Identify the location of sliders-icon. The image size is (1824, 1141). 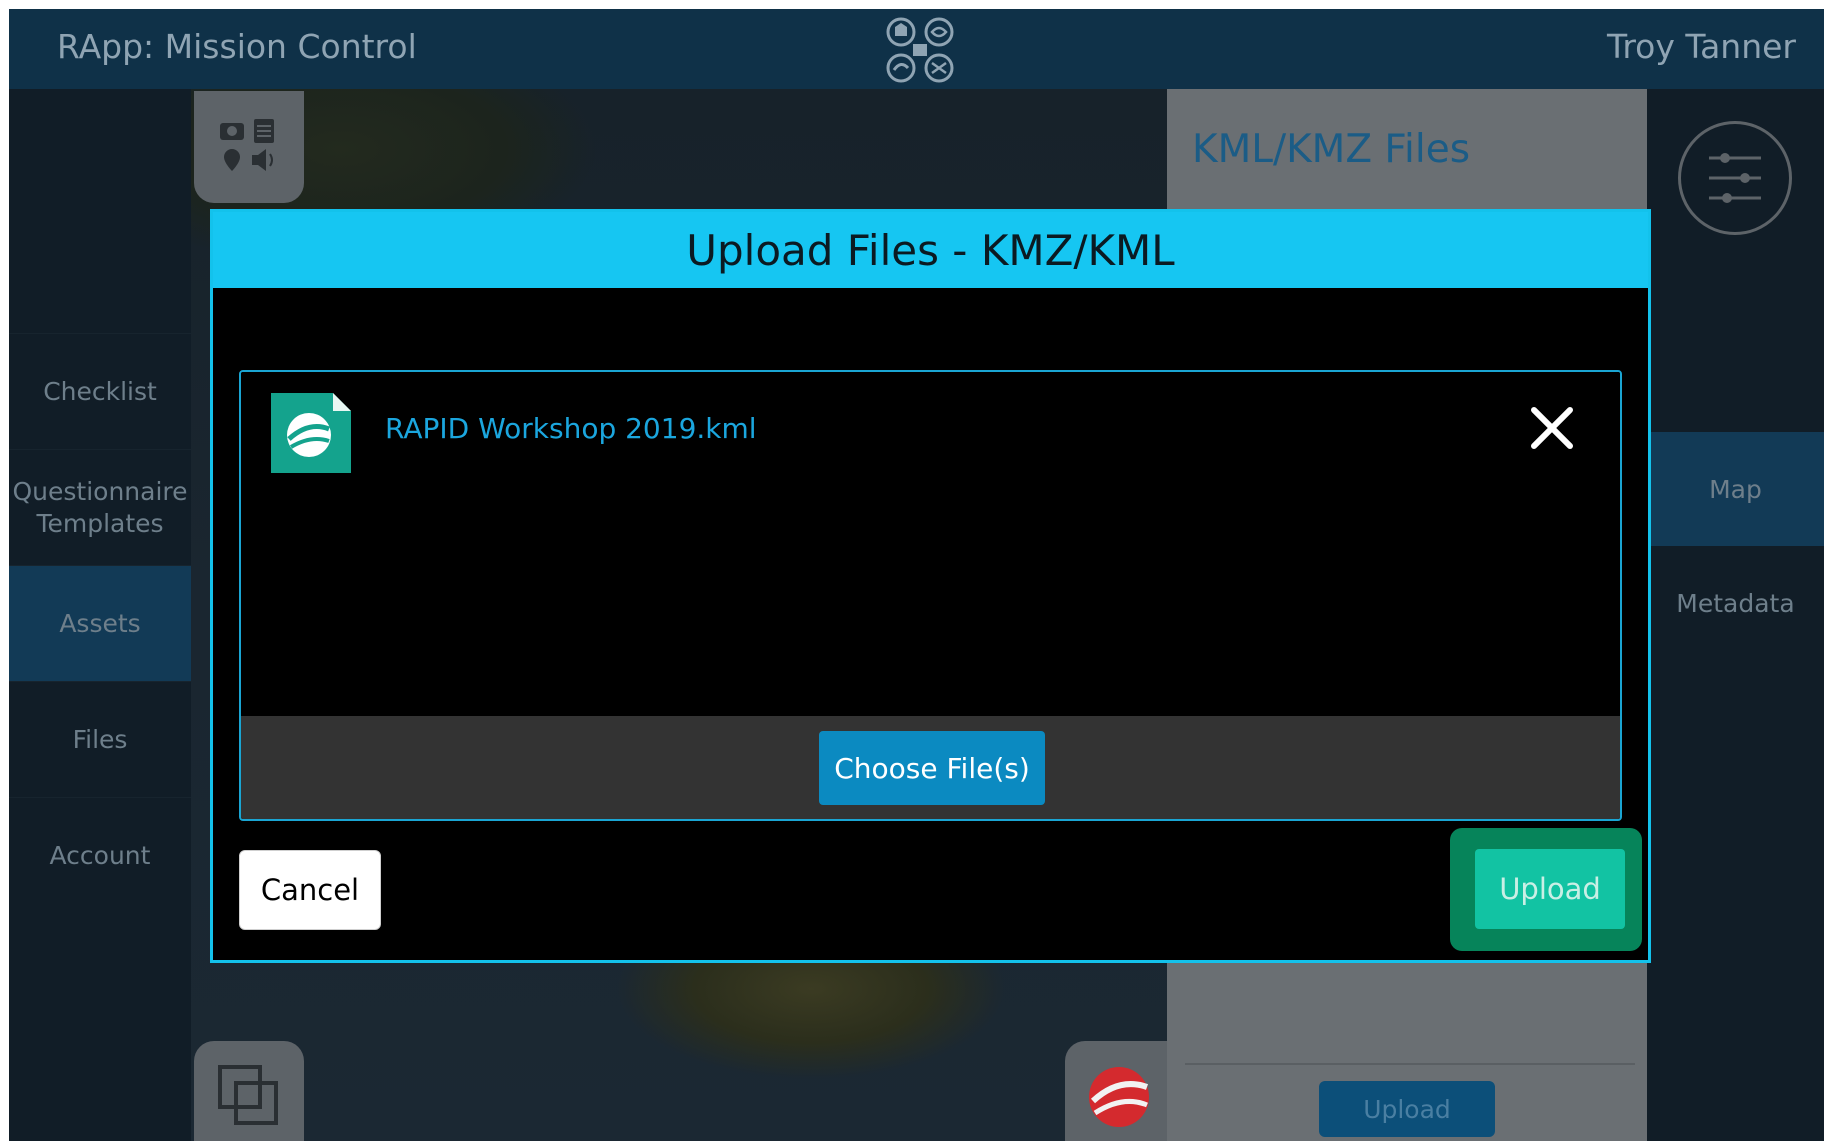
(1735, 178).